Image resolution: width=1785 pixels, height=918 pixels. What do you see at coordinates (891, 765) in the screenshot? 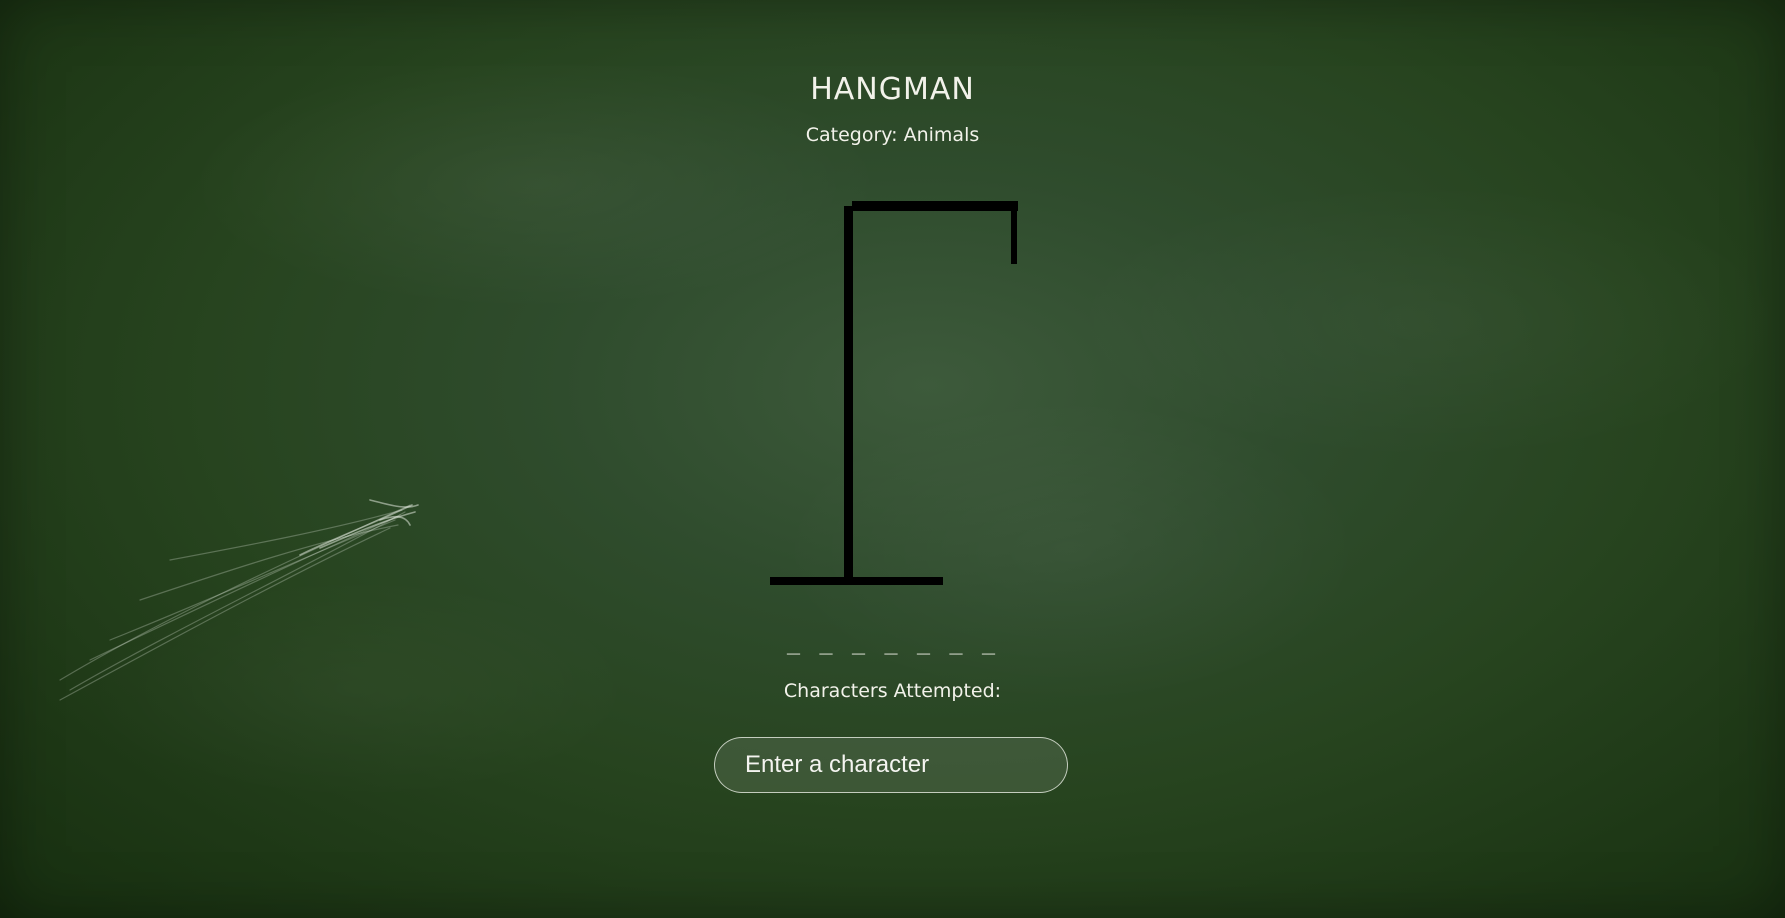
I see `character-input` at bounding box center [891, 765].